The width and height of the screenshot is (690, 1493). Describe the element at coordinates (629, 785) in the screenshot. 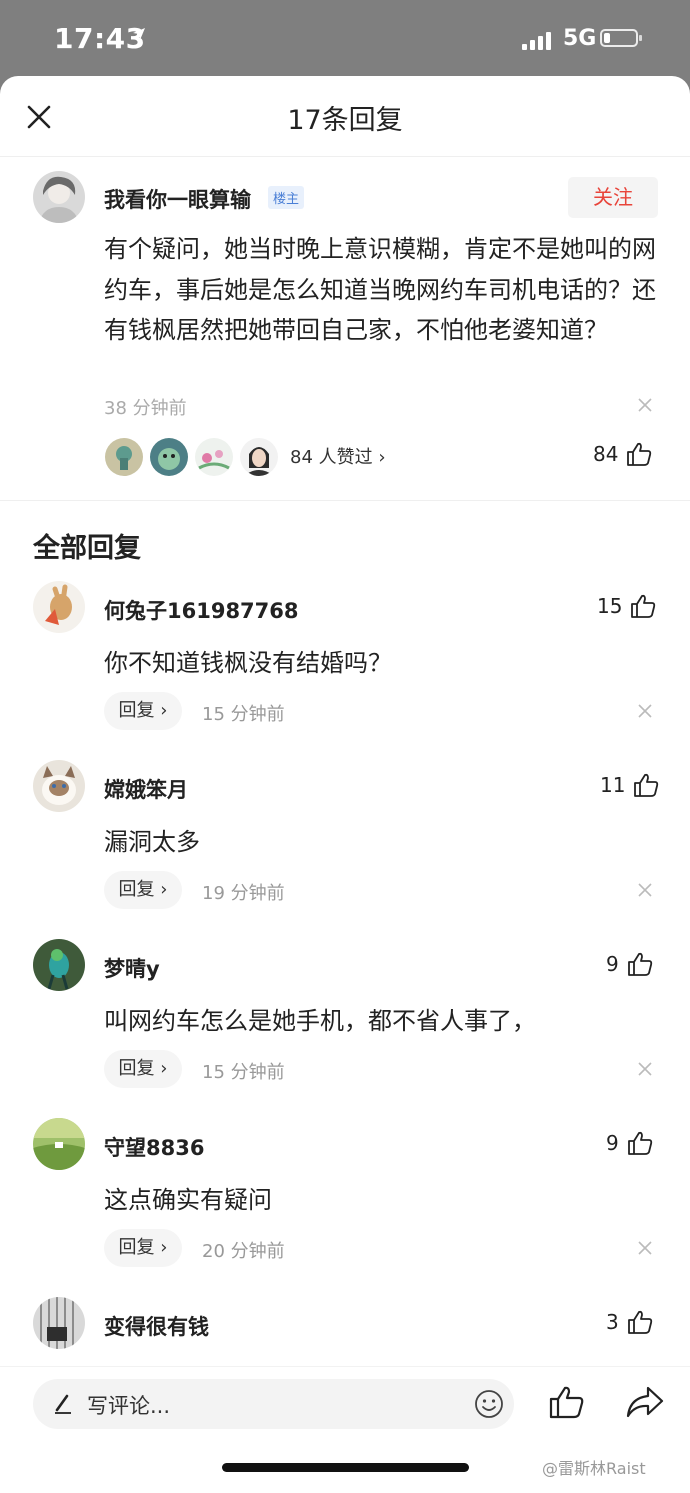

I see `like-button: 11` at that location.